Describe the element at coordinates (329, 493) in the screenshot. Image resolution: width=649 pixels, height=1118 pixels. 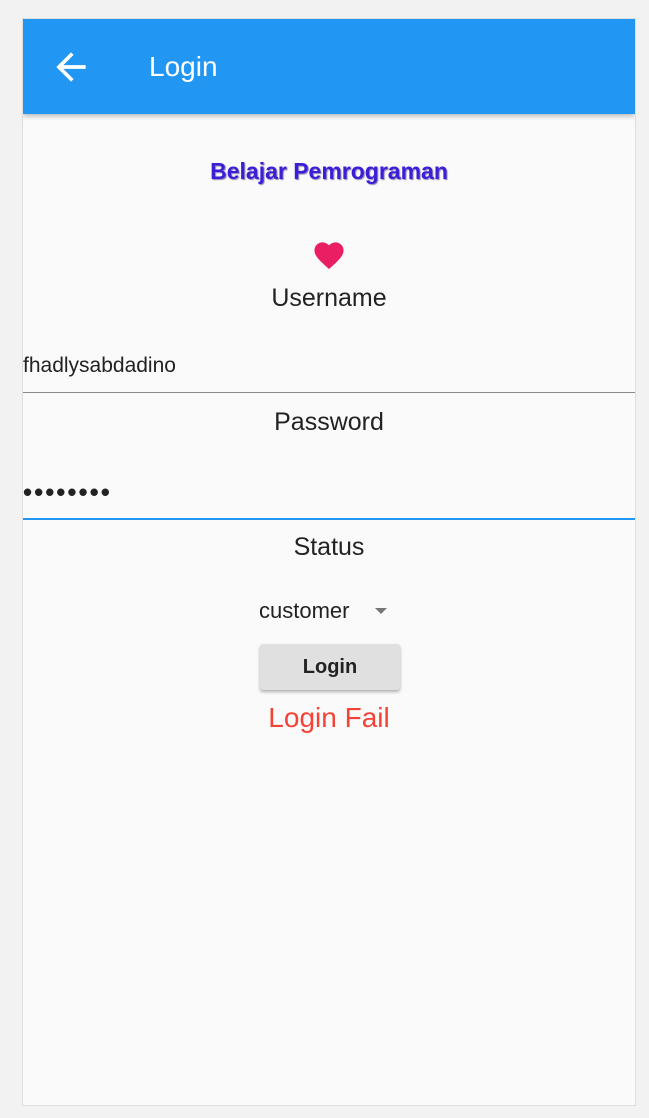
I see `password-input` at that location.